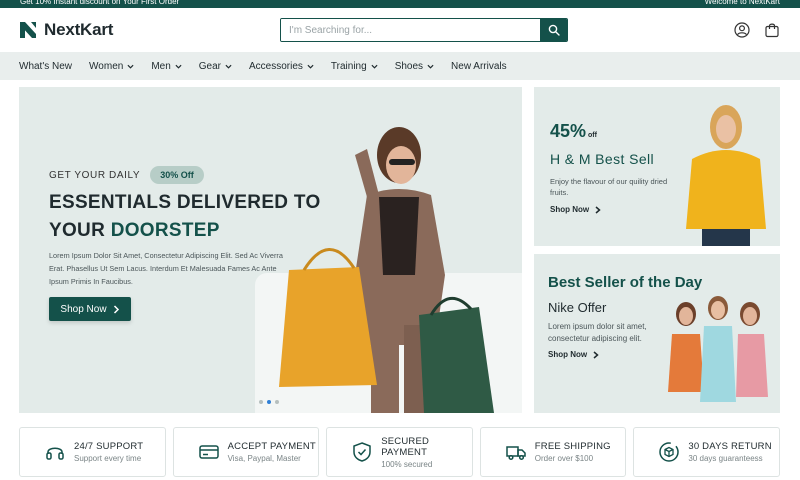  I want to click on promo-percent-value: 45%, so click(568, 131).